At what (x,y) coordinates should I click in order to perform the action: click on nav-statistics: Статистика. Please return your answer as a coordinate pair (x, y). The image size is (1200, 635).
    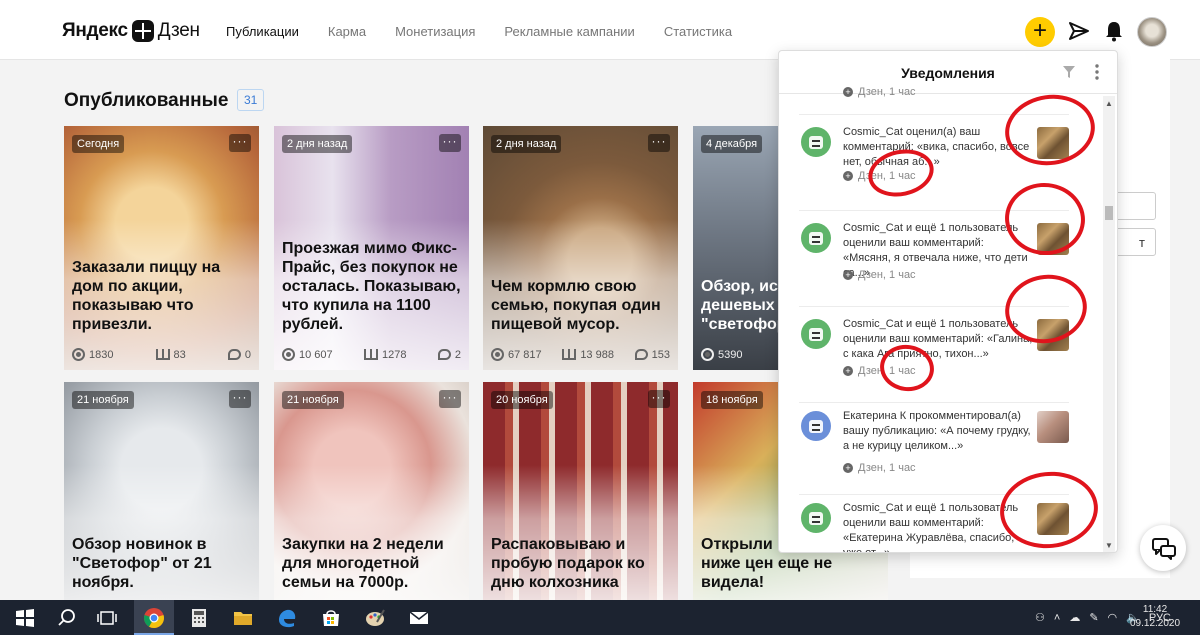
    Looking at the image, I should click on (698, 31).